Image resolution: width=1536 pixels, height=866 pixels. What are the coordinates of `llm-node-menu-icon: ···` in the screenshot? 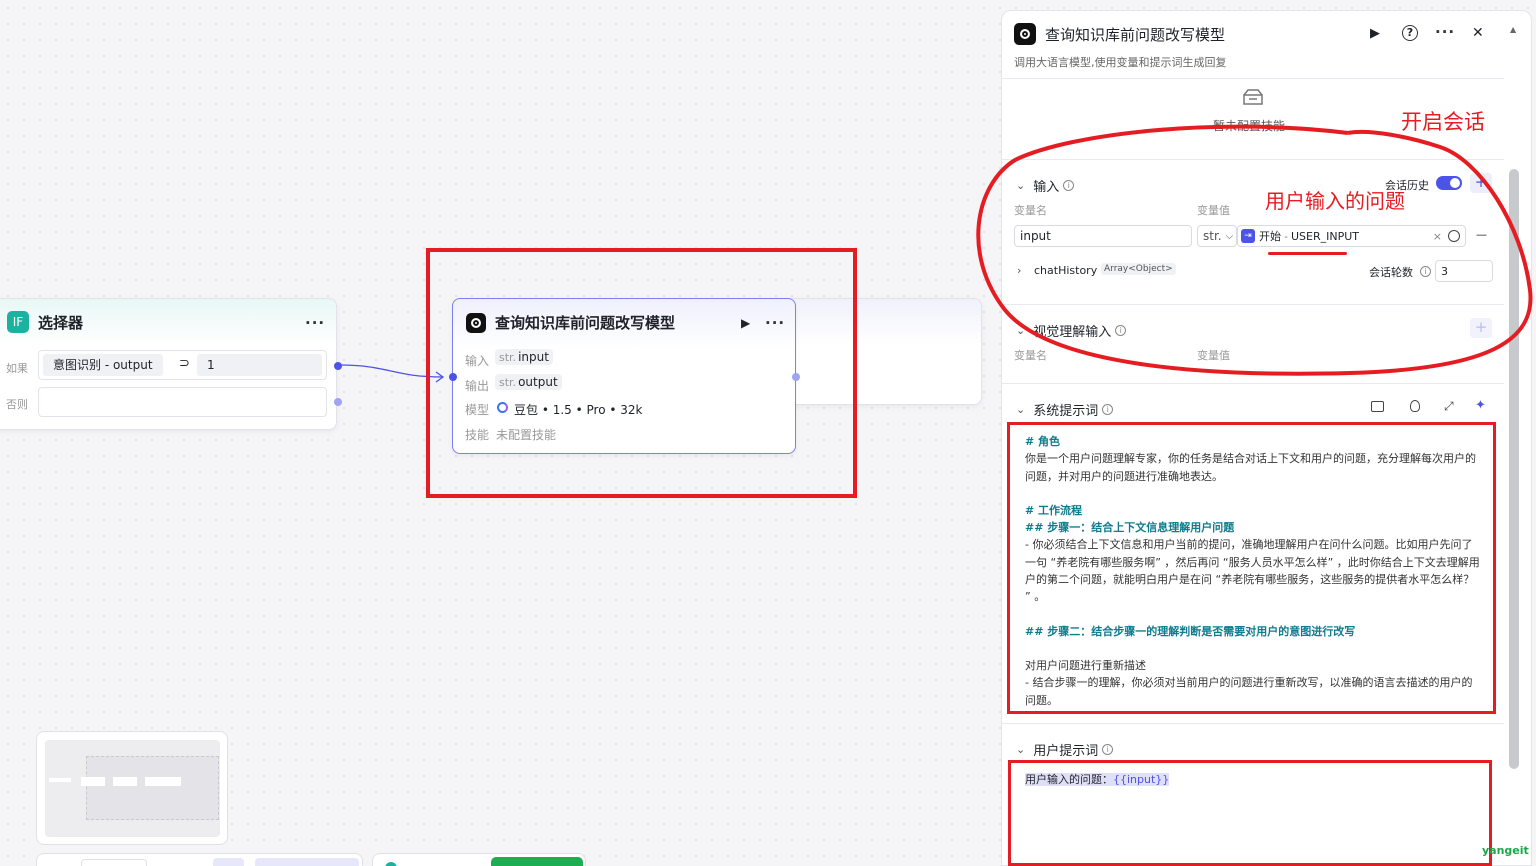 It's located at (775, 323).